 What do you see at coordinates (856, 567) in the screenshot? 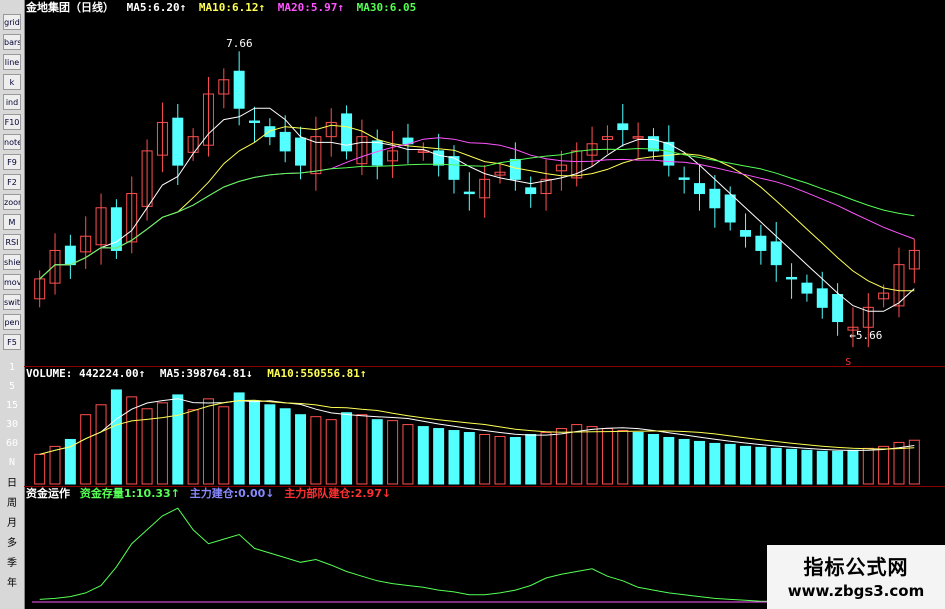
I see `watermark-title: 指标公式网` at bounding box center [856, 567].